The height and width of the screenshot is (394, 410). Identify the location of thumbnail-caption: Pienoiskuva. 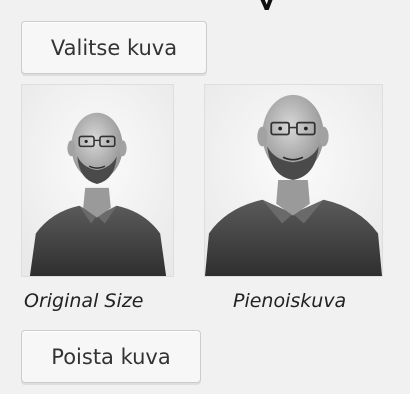
(290, 301).